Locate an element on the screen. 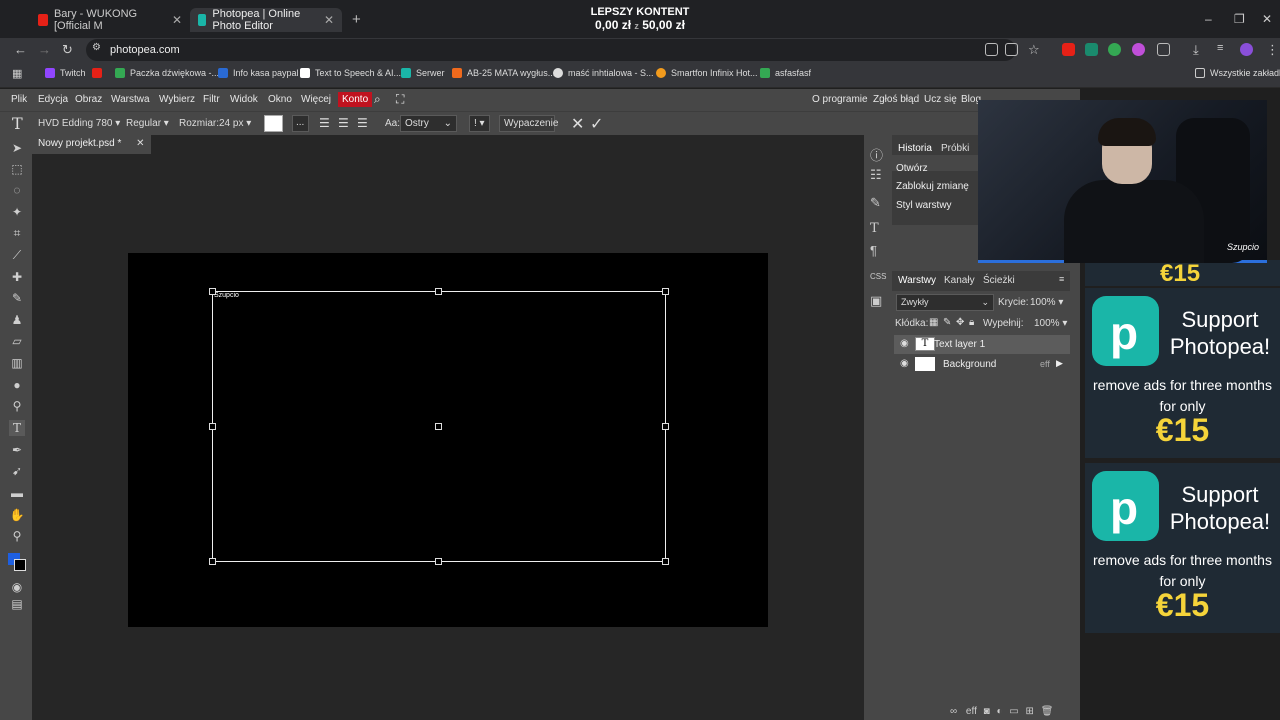 The height and width of the screenshot is (720, 1280). menu-plik: Plik is located at coordinates (19, 99).